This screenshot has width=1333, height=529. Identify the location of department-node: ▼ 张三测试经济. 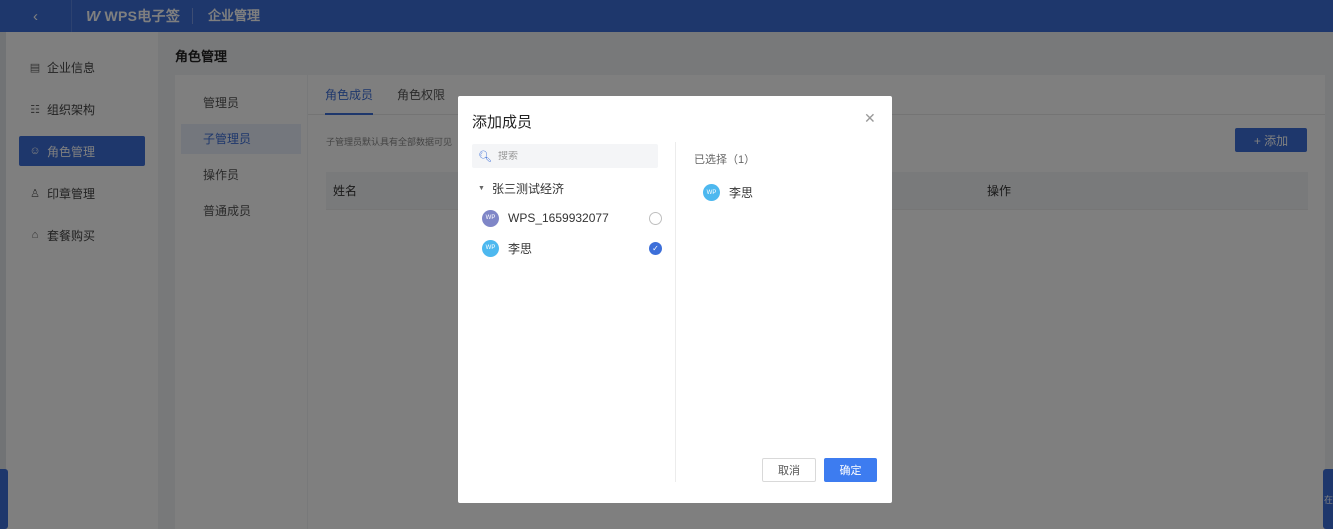
(521, 188).